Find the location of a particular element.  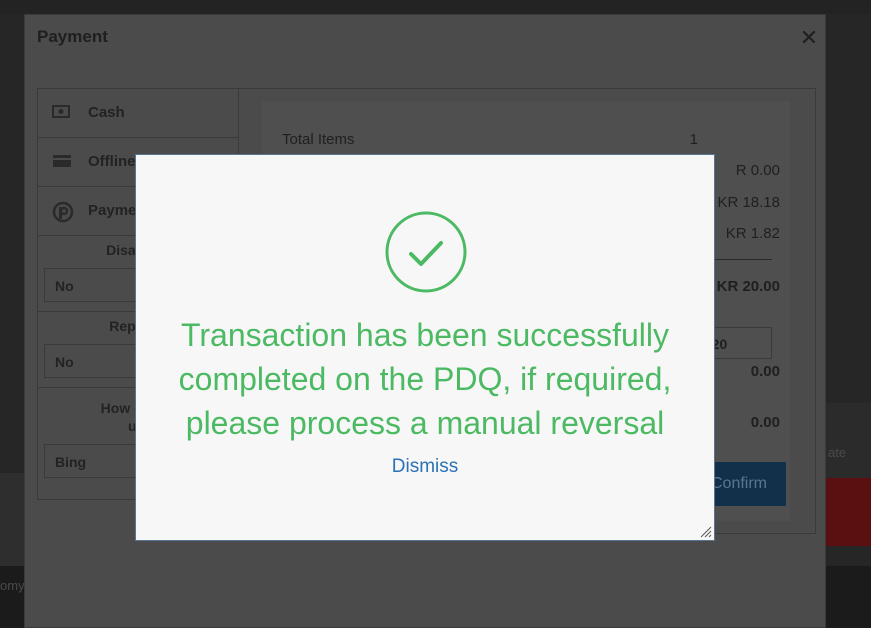

payment-method-cash: Cash is located at coordinates (138, 113).